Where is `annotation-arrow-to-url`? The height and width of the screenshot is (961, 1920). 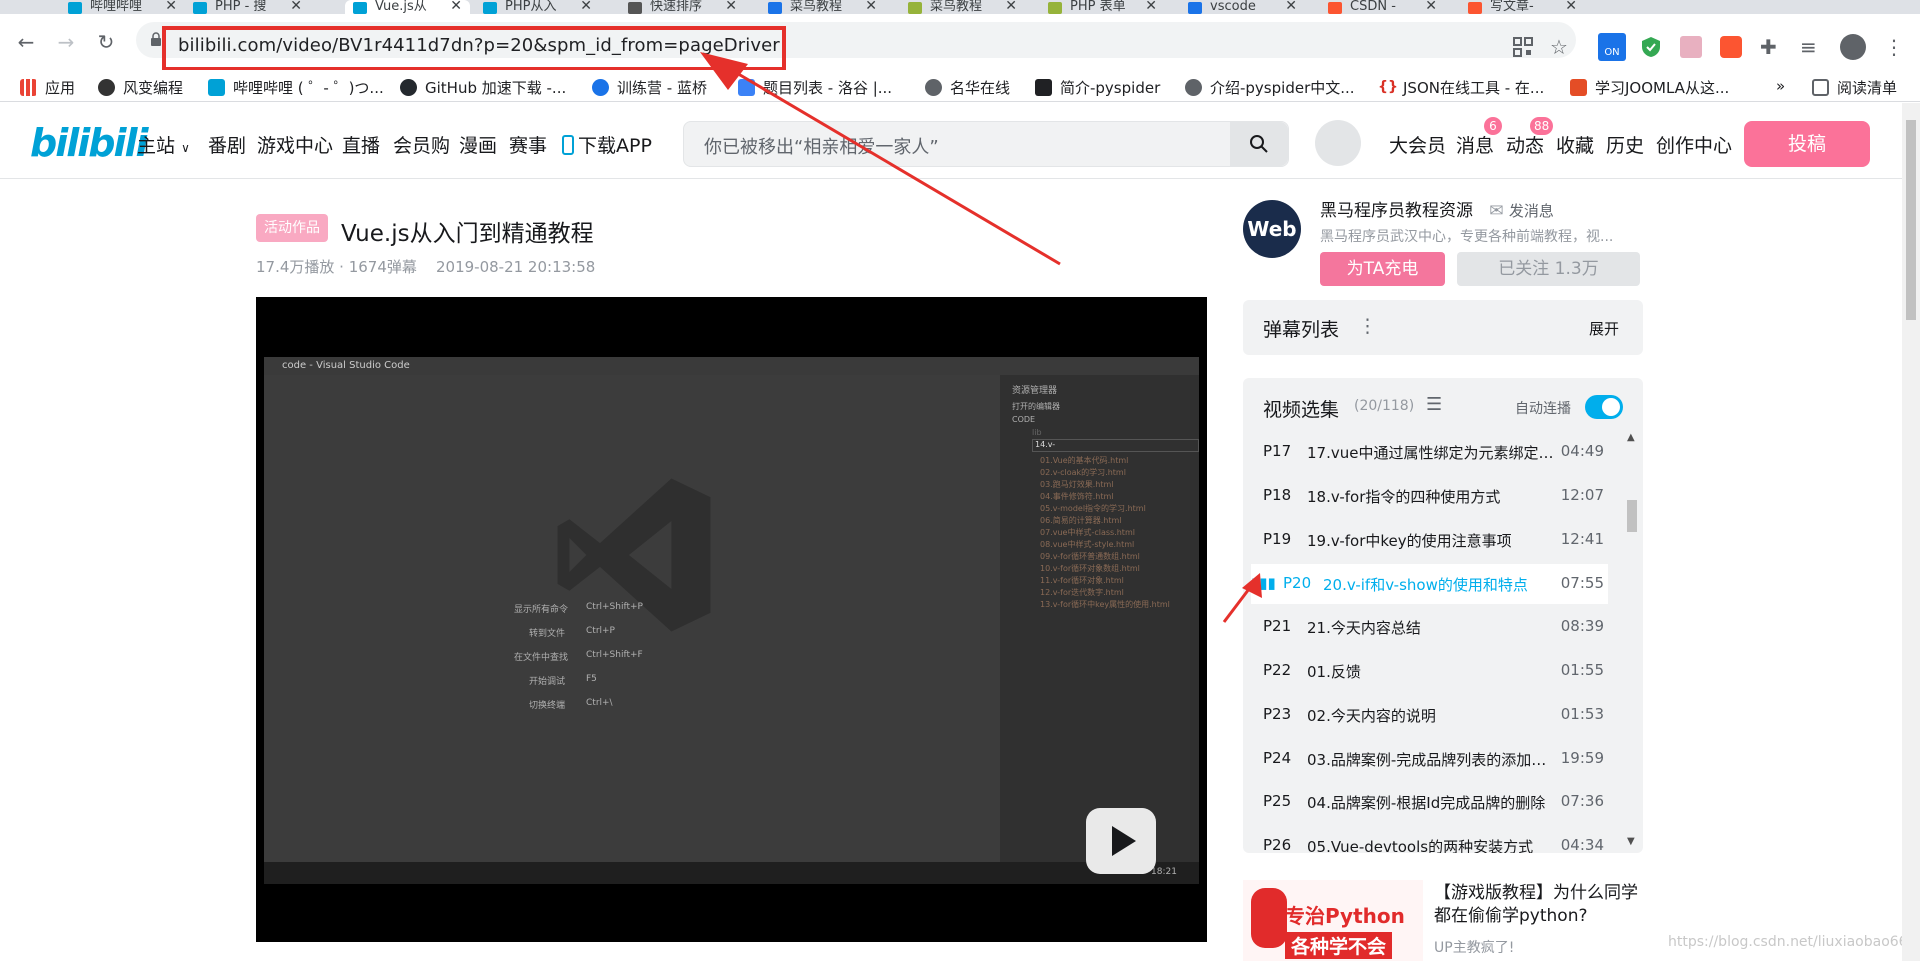 annotation-arrow-to-url is located at coordinates (897, 168).